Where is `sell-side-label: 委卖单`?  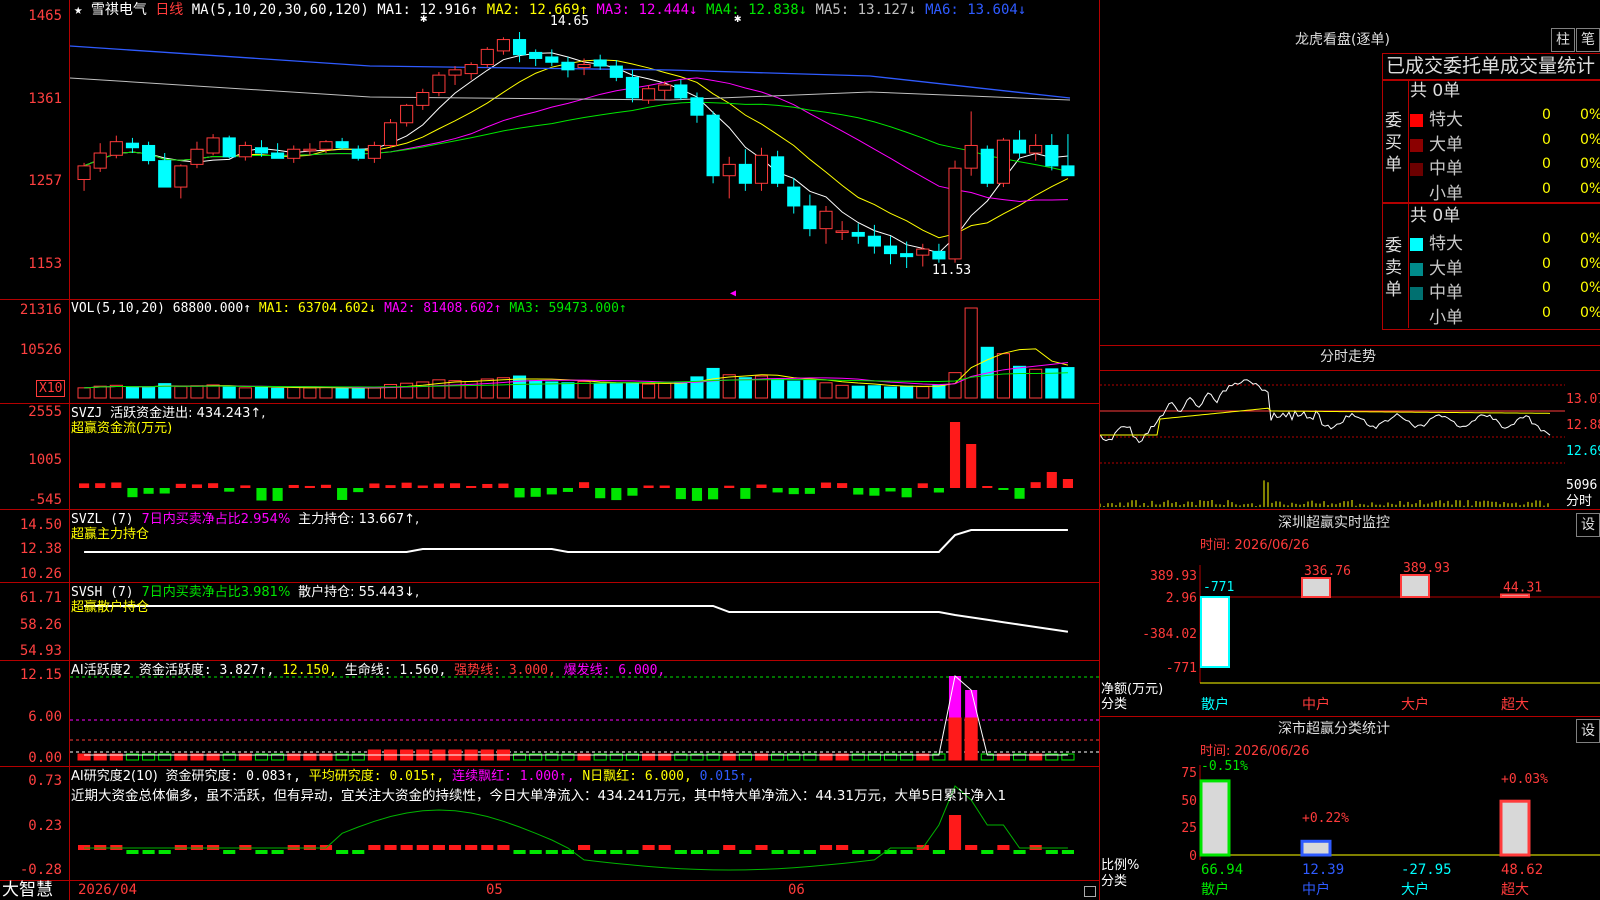
sell-side-label: 委卖单 is located at coordinates (1395, 268).